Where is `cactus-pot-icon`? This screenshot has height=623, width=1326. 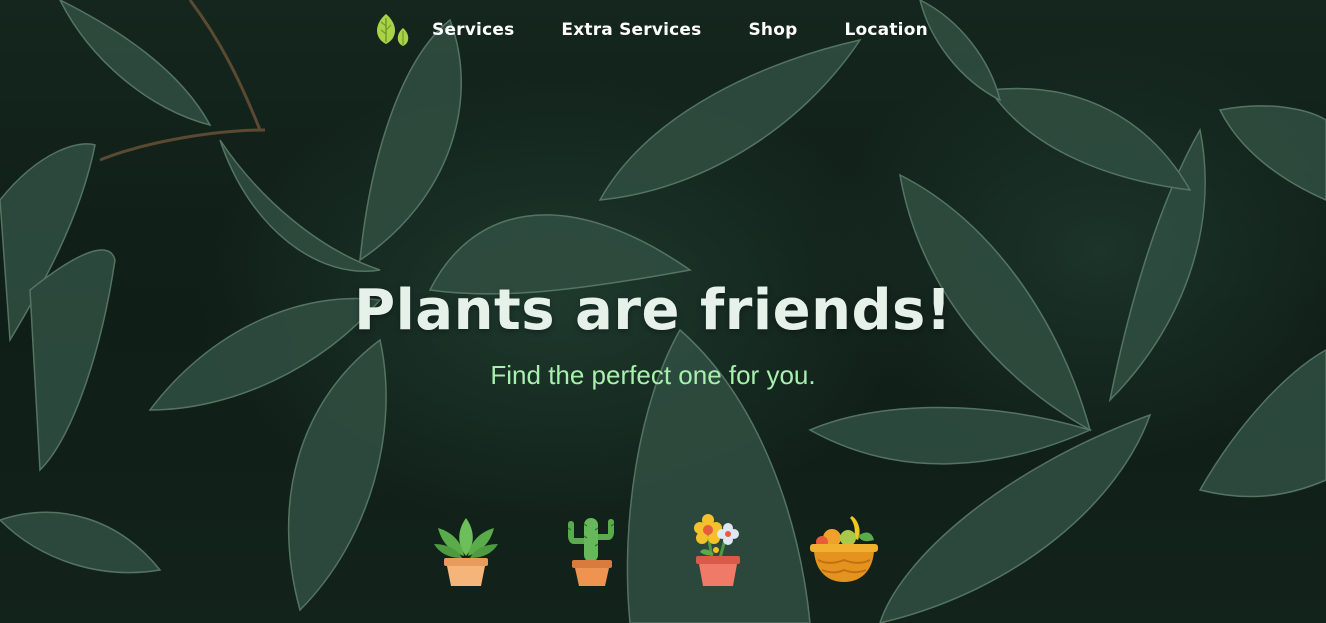
cactus-pot-icon is located at coordinates (592, 550).